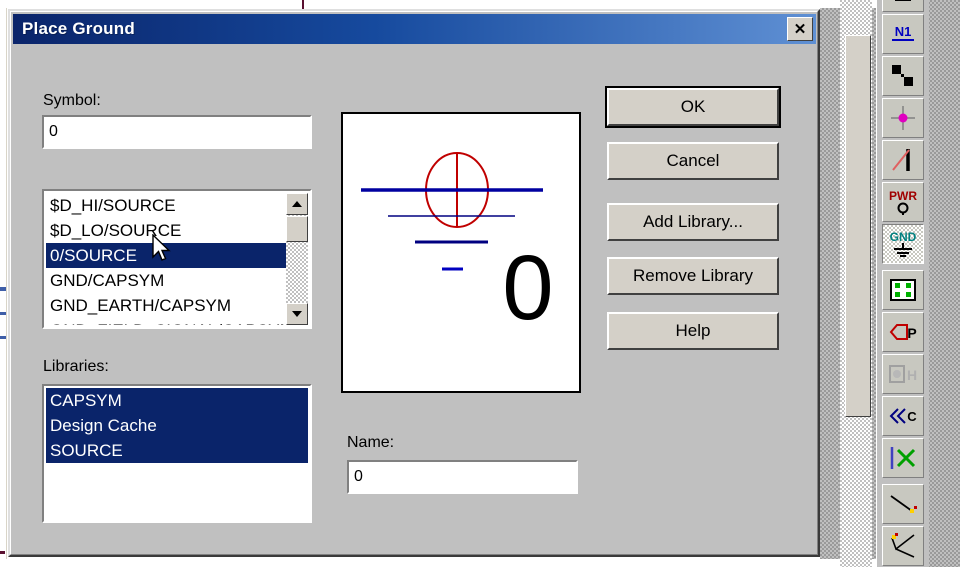  What do you see at coordinates (177, 400) in the screenshot?
I see `list-item-selected: CAPSYM` at bounding box center [177, 400].